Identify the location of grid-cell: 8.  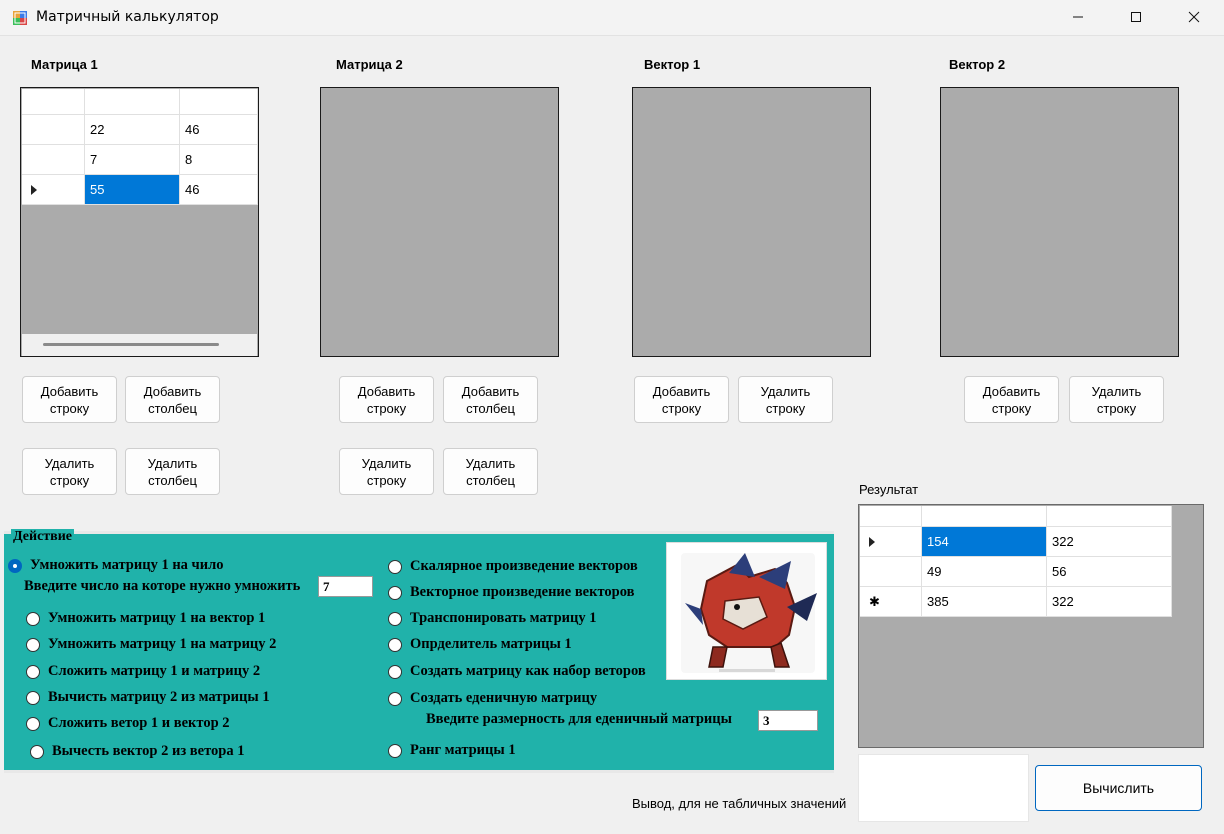
(219, 160).